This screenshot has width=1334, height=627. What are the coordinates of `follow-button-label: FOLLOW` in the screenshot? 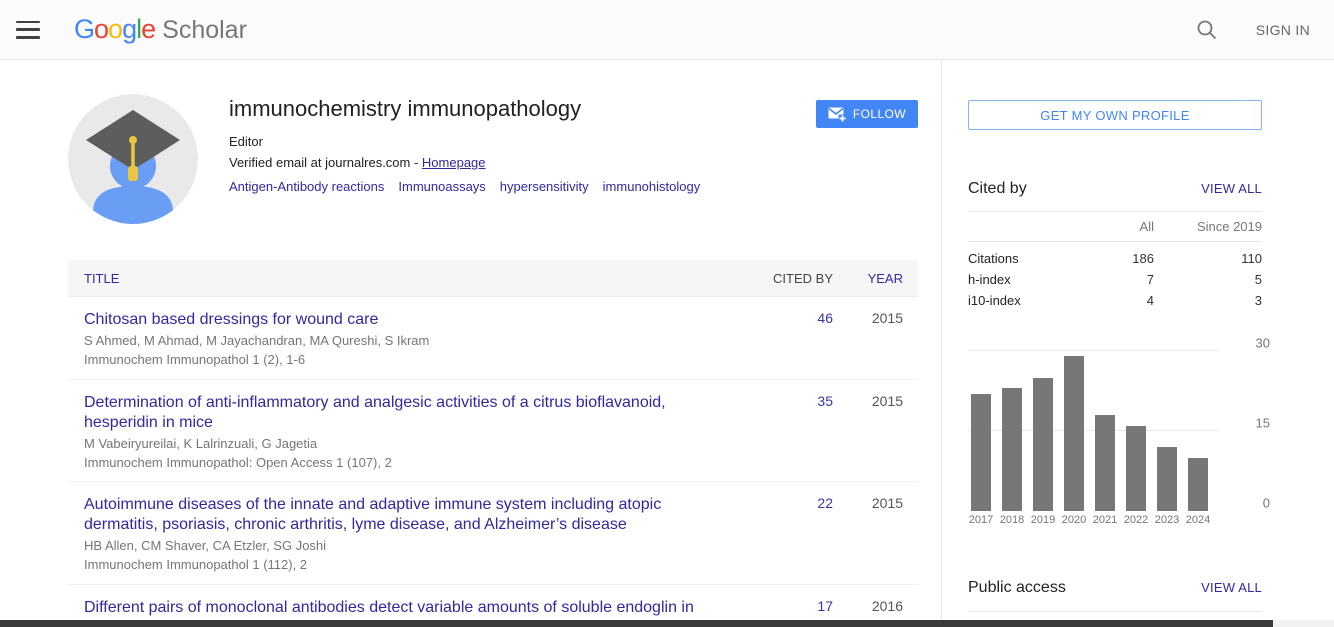 It's located at (879, 114).